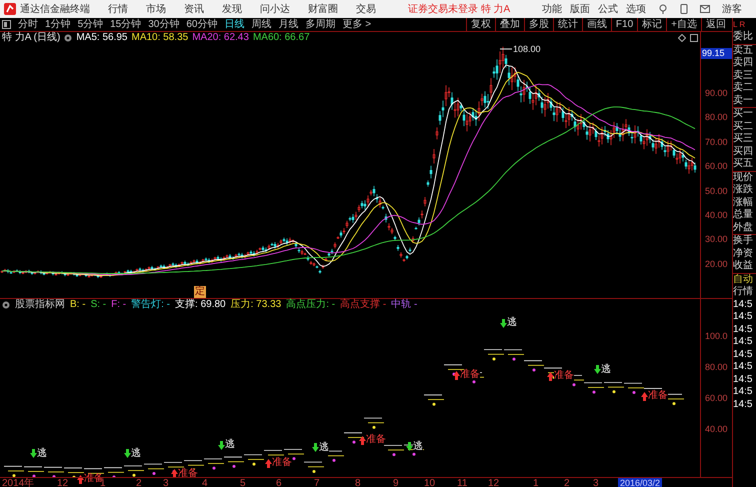 Image resolution: width=756 pixels, height=487 pixels. I want to click on indicator-value: S: -, so click(98, 305).